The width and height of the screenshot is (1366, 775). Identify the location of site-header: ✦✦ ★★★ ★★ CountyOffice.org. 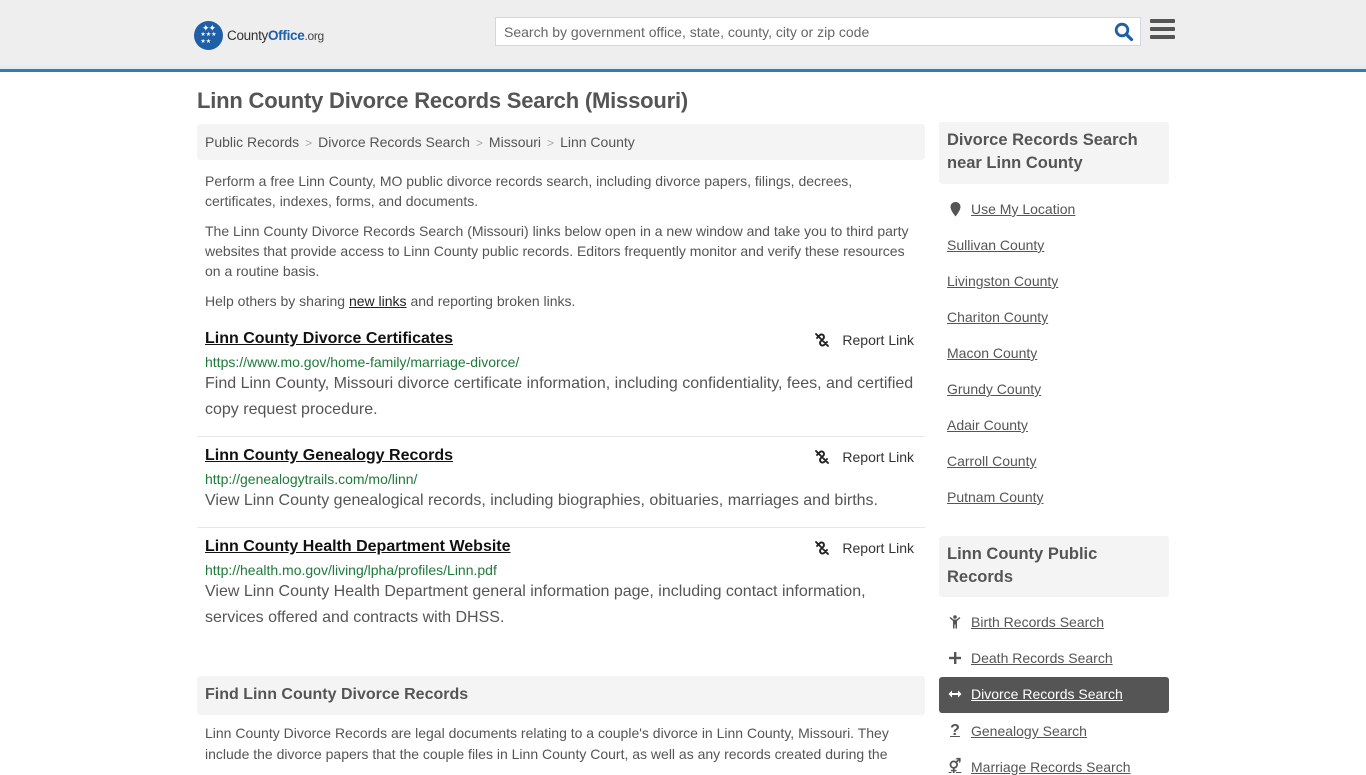
(683, 36).